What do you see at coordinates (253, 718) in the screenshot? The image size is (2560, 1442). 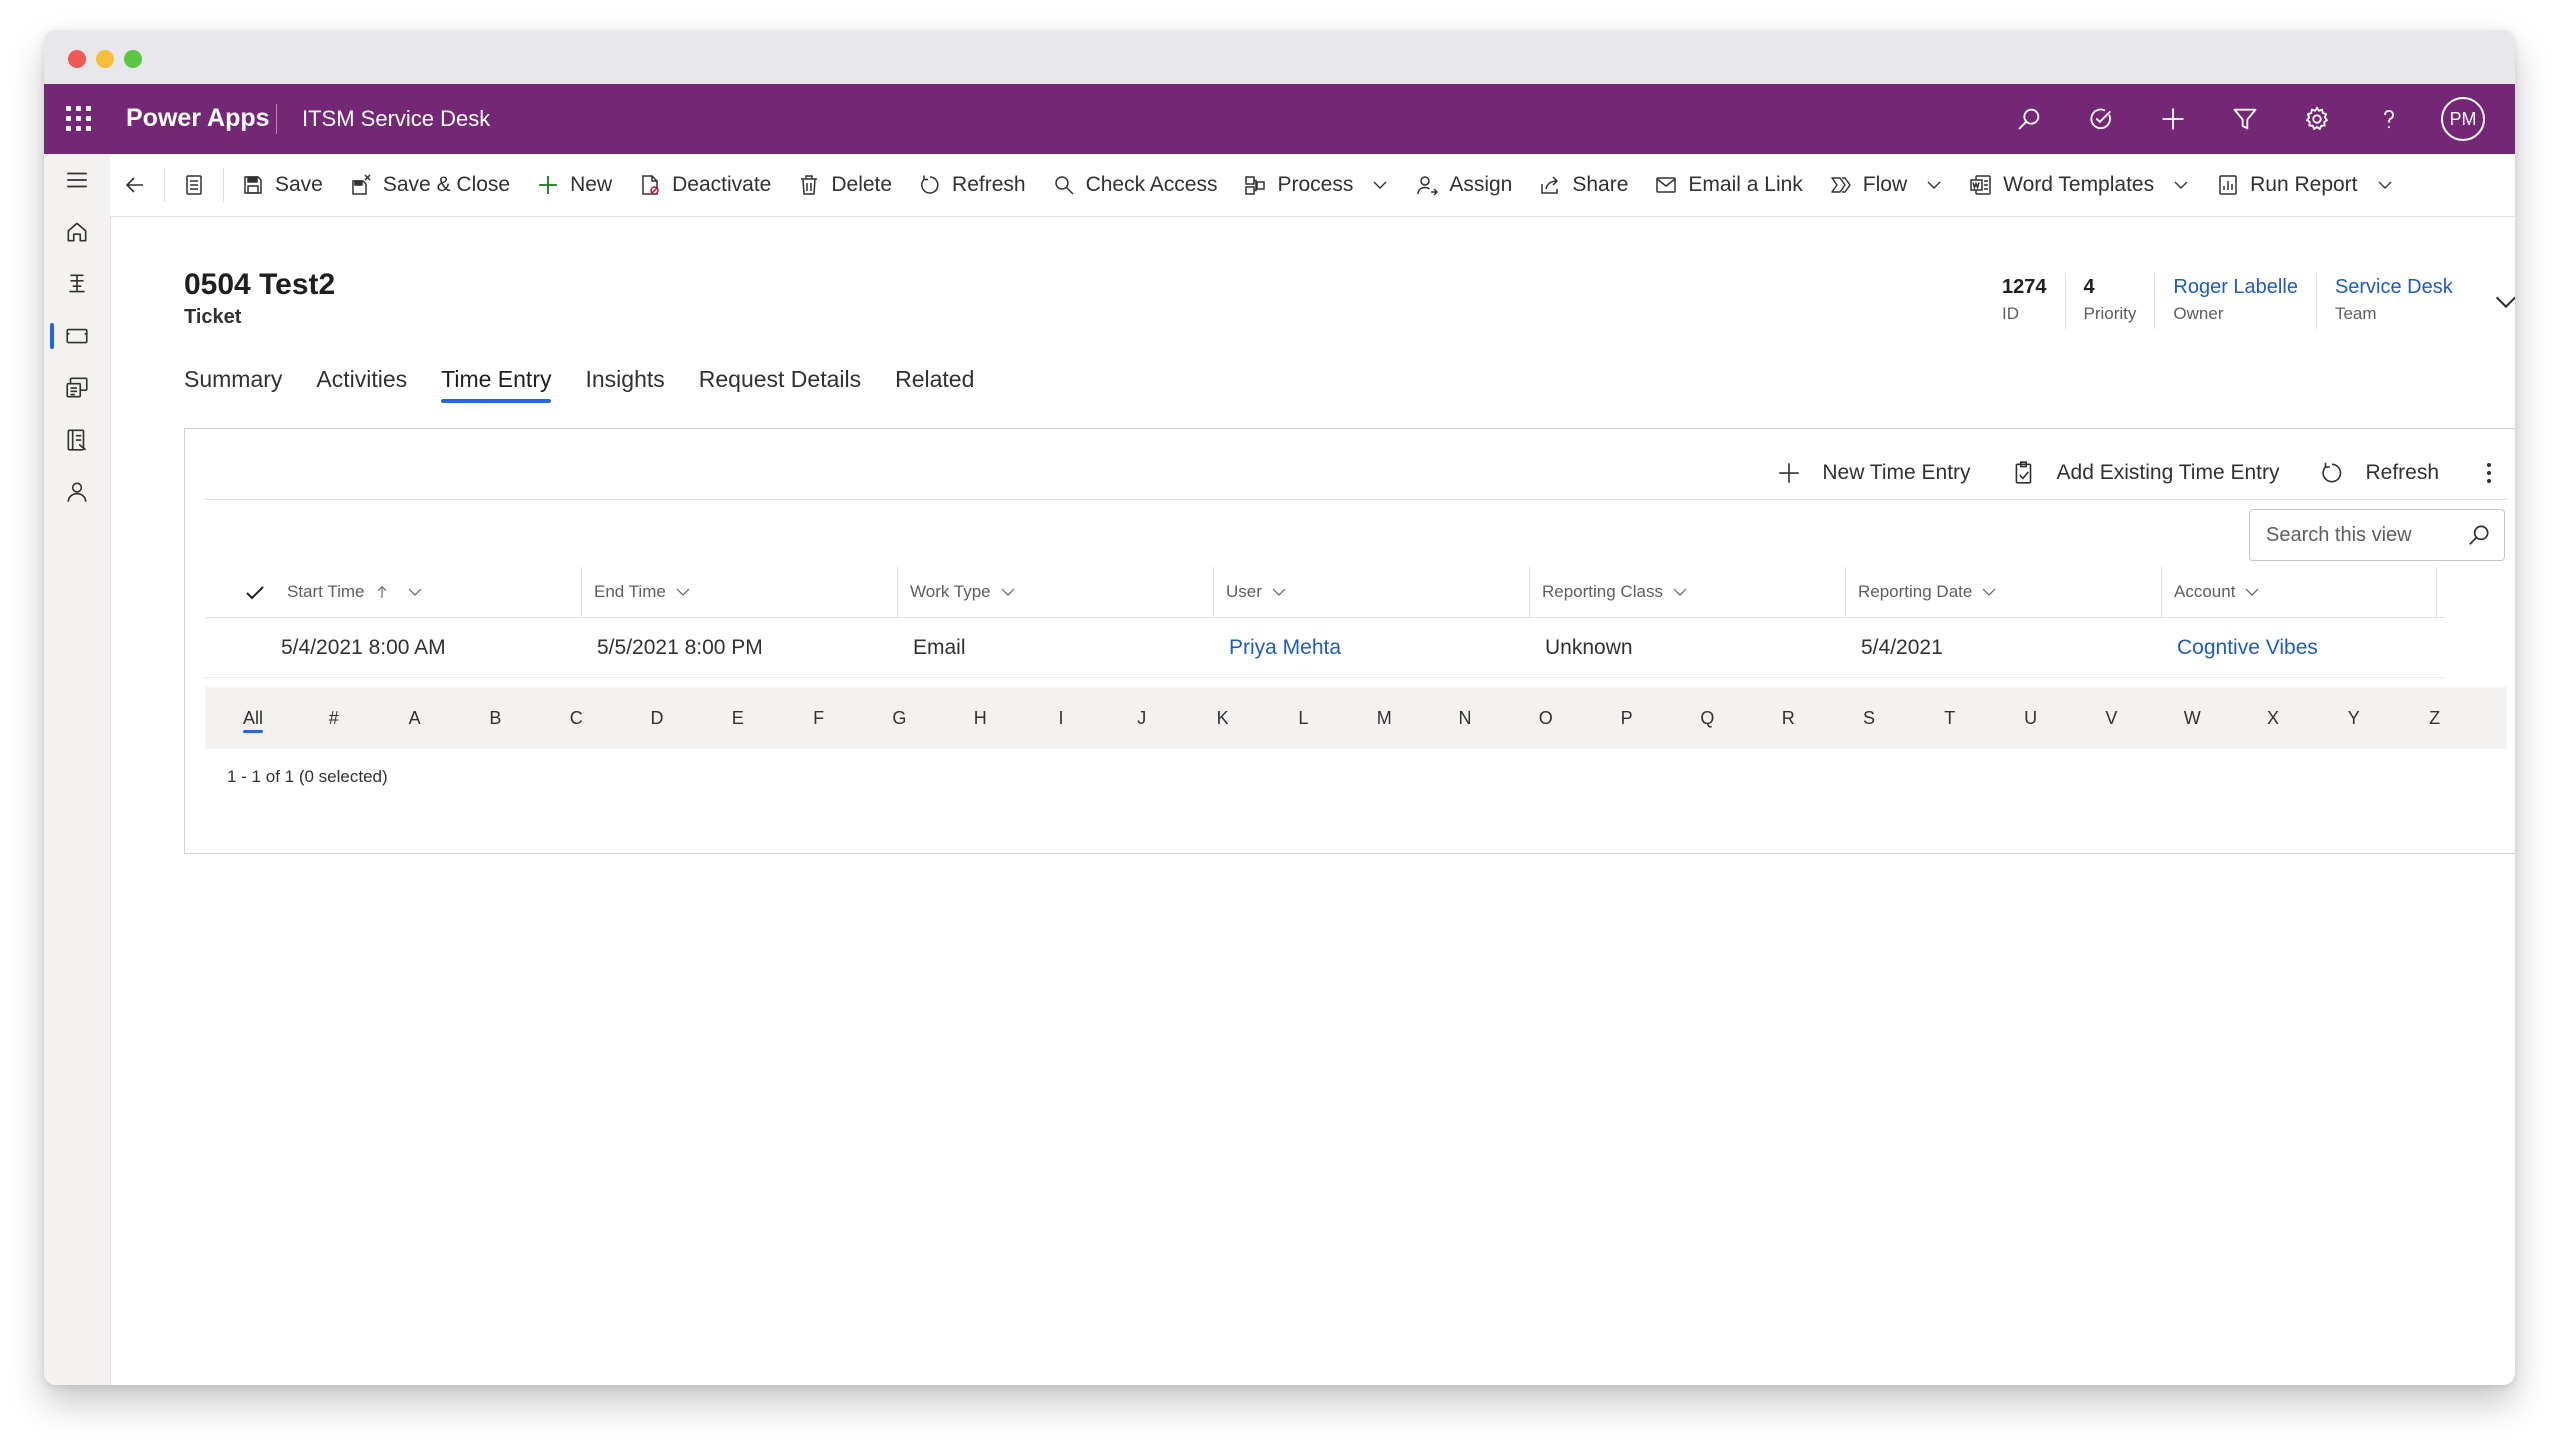 I see `jump-letter-all: All` at bounding box center [253, 718].